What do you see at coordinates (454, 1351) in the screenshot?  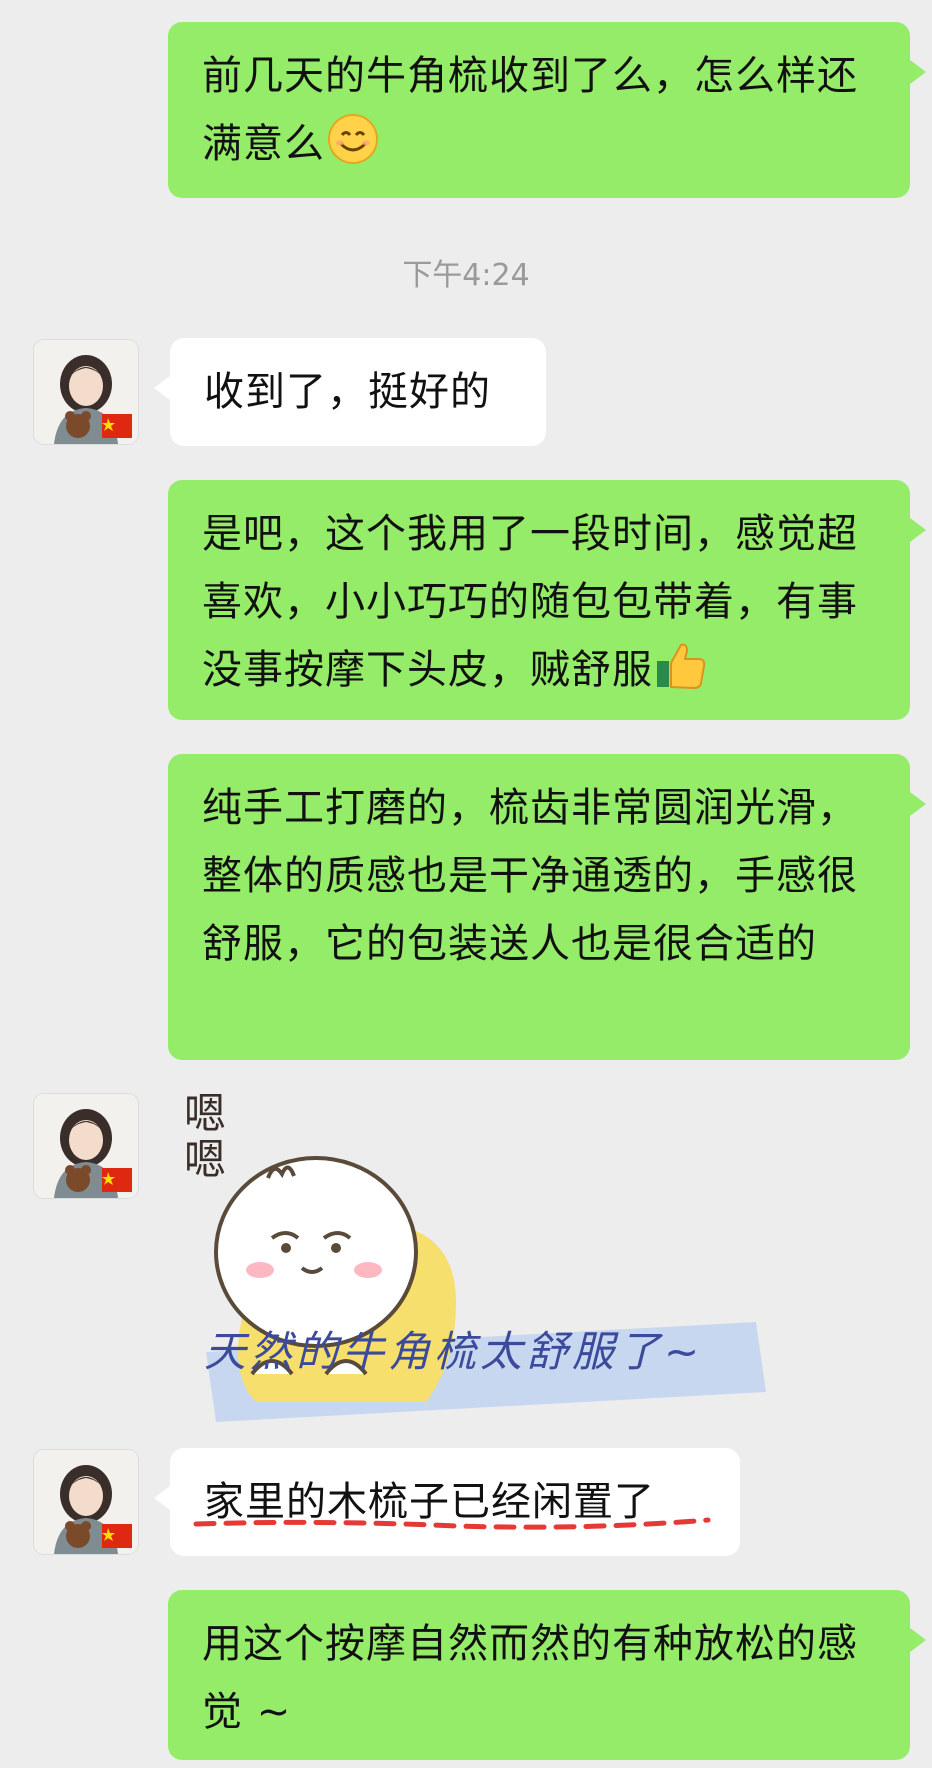 I see `sticker-caption: 天然的牛角梳太舒服了~` at bounding box center [454, 1351].